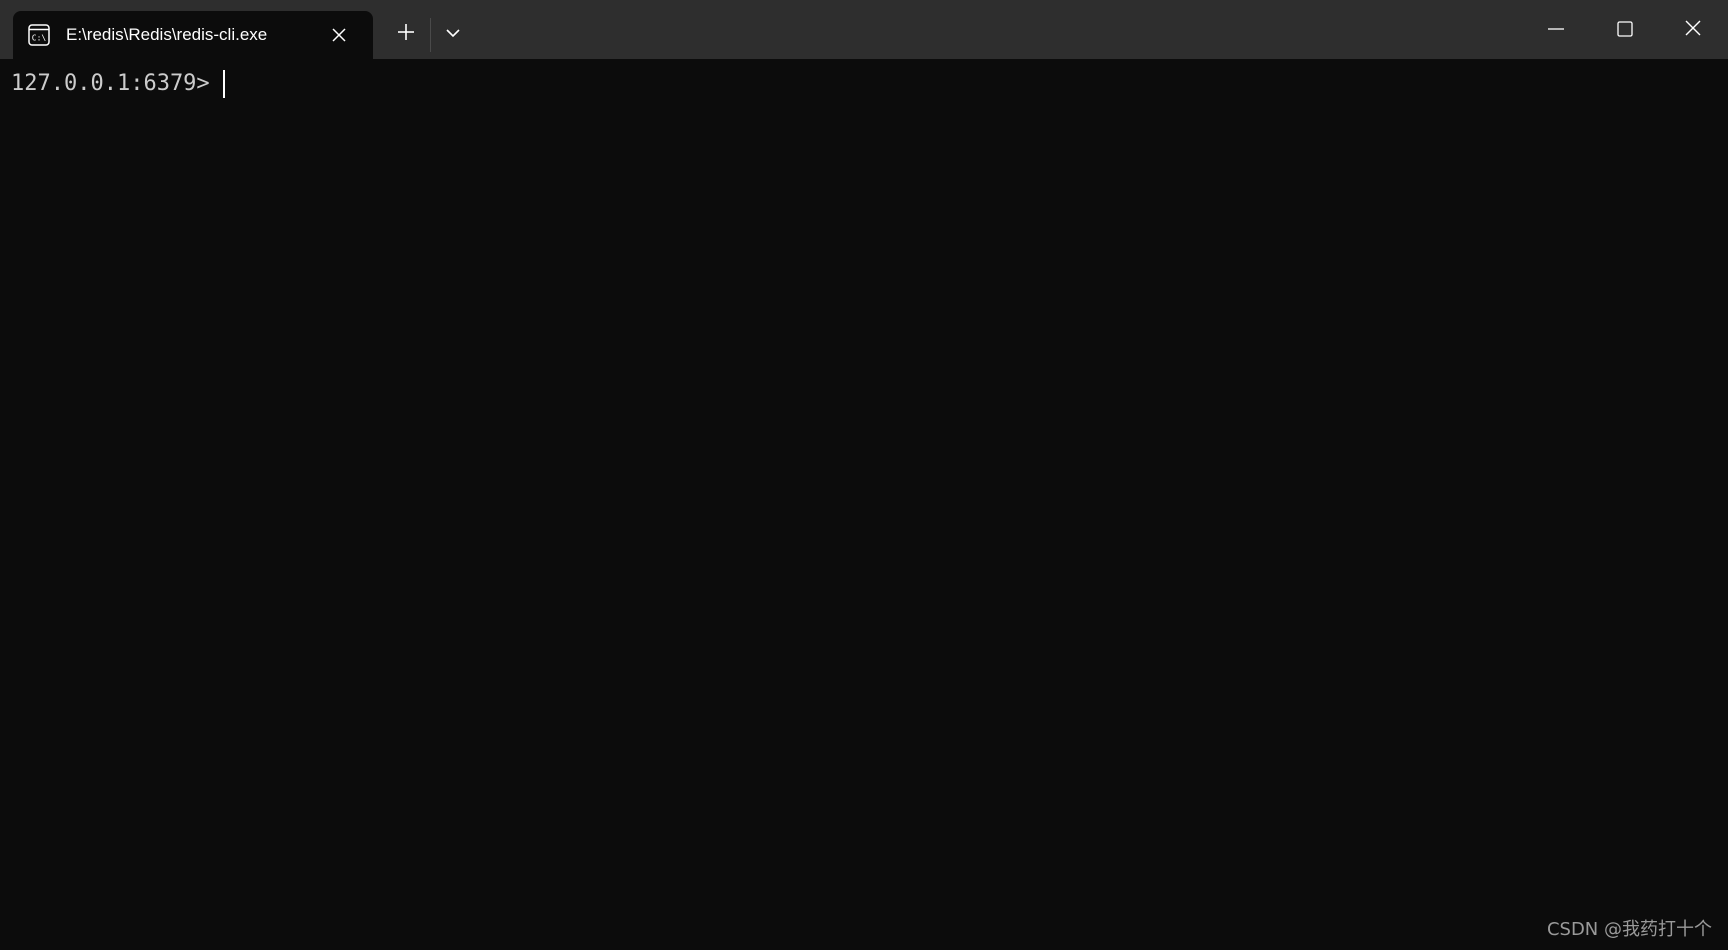 The height and width of the screenshot is (950, 1728). Describe the element at coordinates (430, 35) in the screenshot. I see `tab-divider` at that location.